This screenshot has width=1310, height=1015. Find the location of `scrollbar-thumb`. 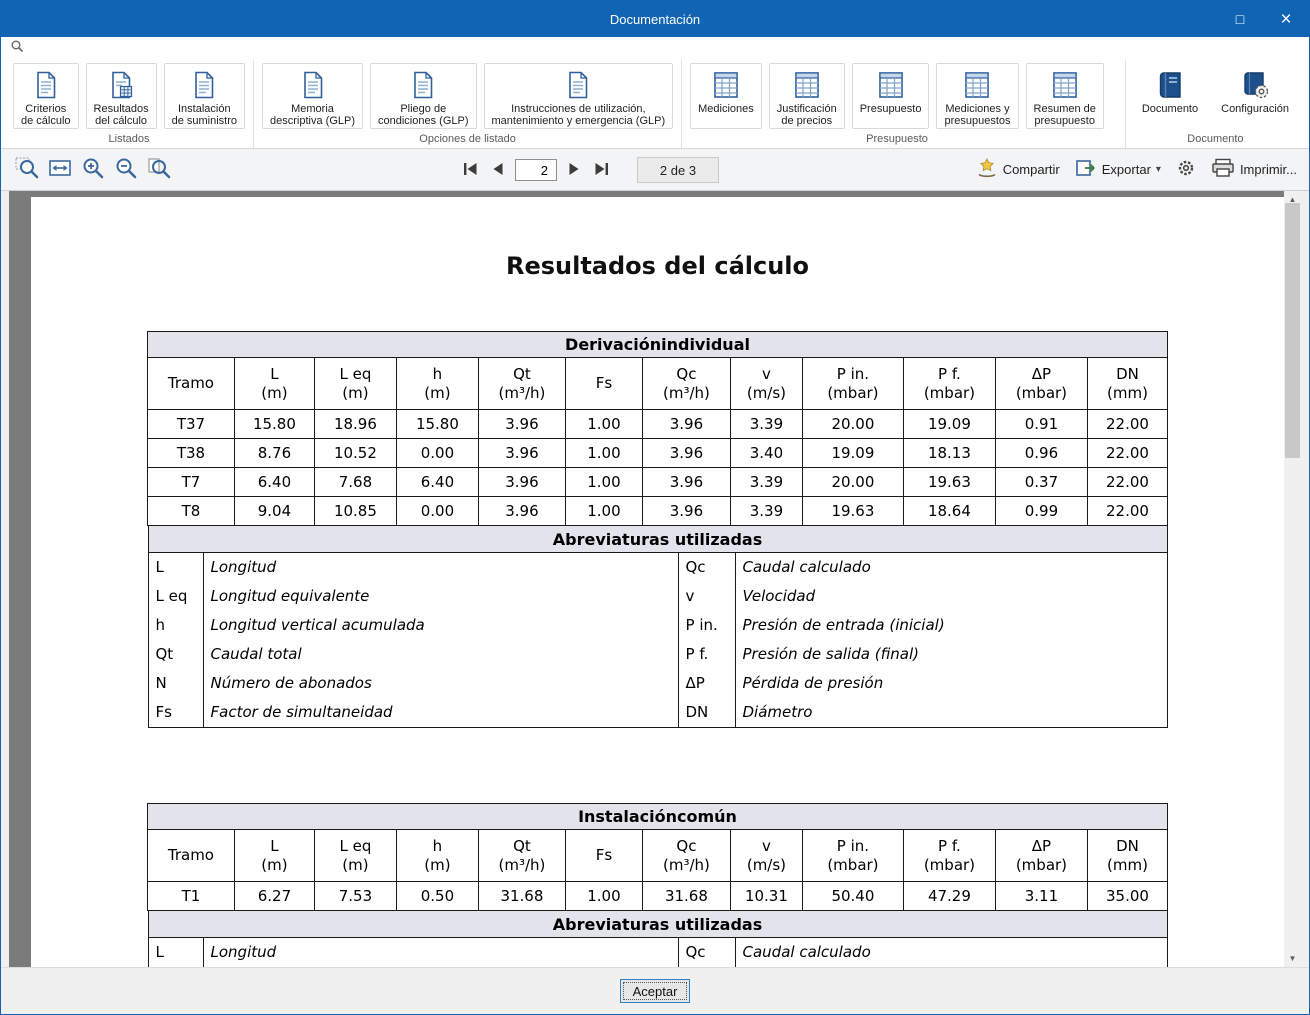

scrollbar-thumb is located at coordinates (1292, 330).